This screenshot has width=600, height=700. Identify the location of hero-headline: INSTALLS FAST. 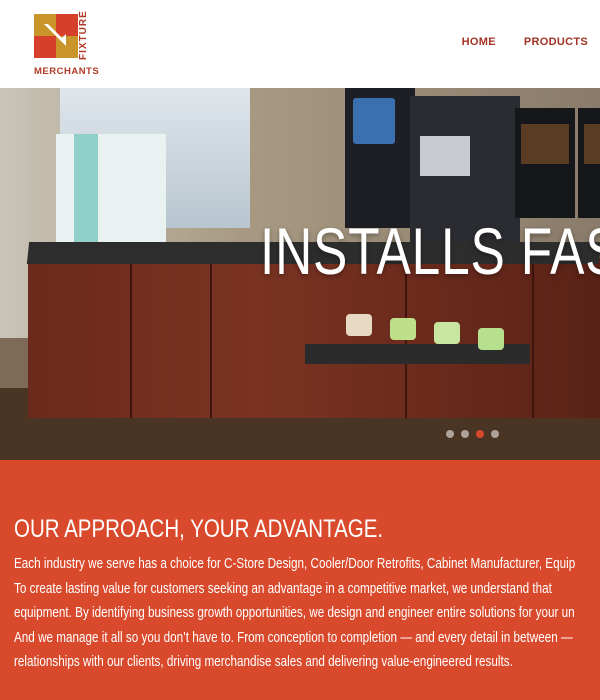
(430, 251).